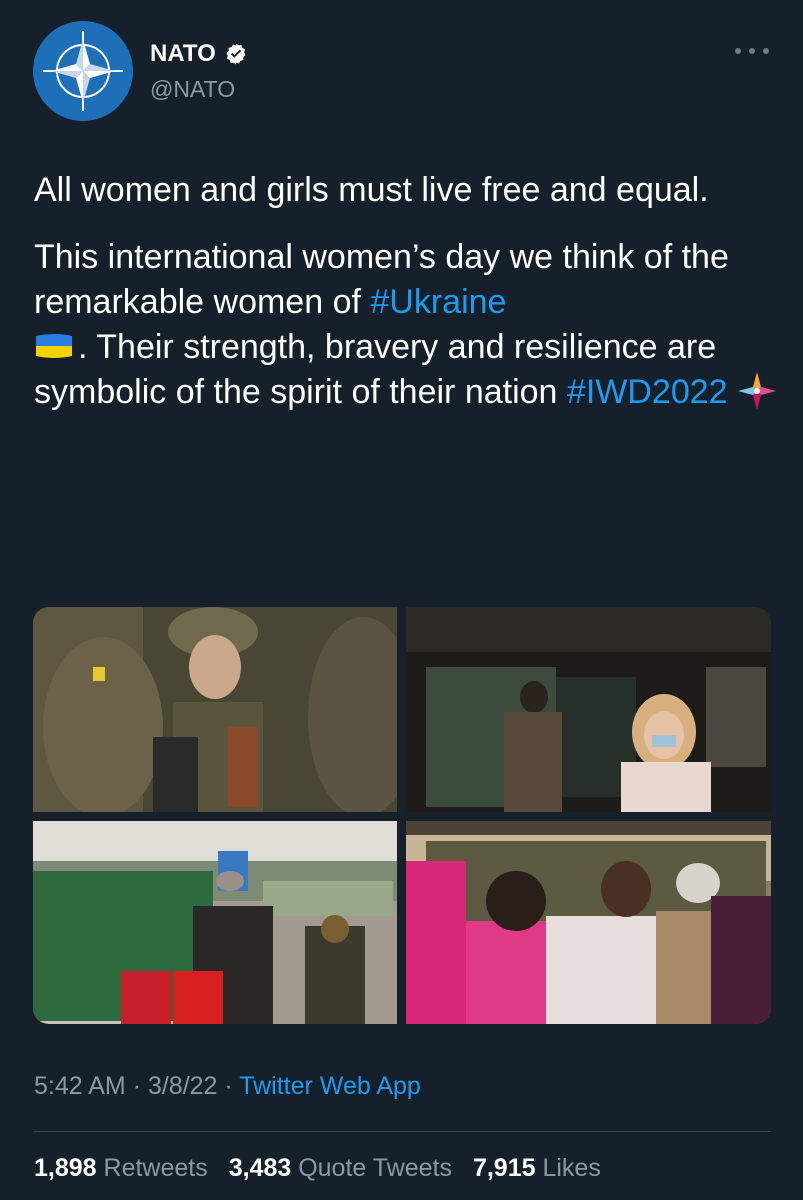 This screenshot has height=1200, width=803. I want to click on woman-in-mask-corridor-photo, so click(588, 709).